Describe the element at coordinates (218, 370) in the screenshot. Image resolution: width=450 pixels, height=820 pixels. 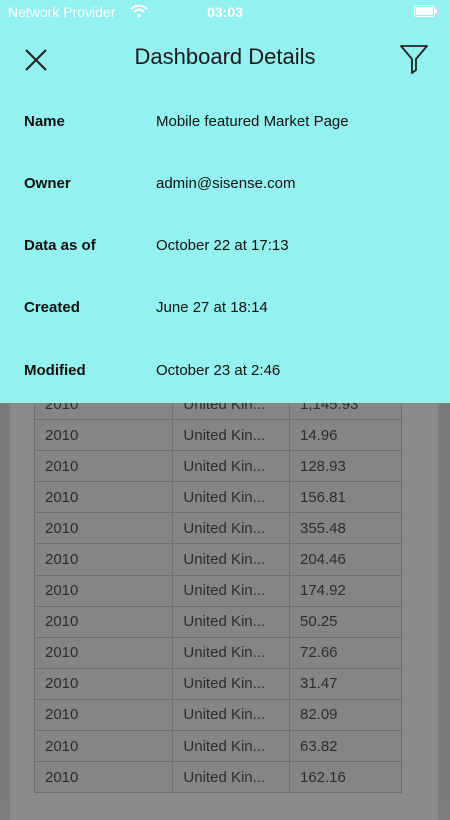
I see `detail-value: October 23 at 2:46` at that location.